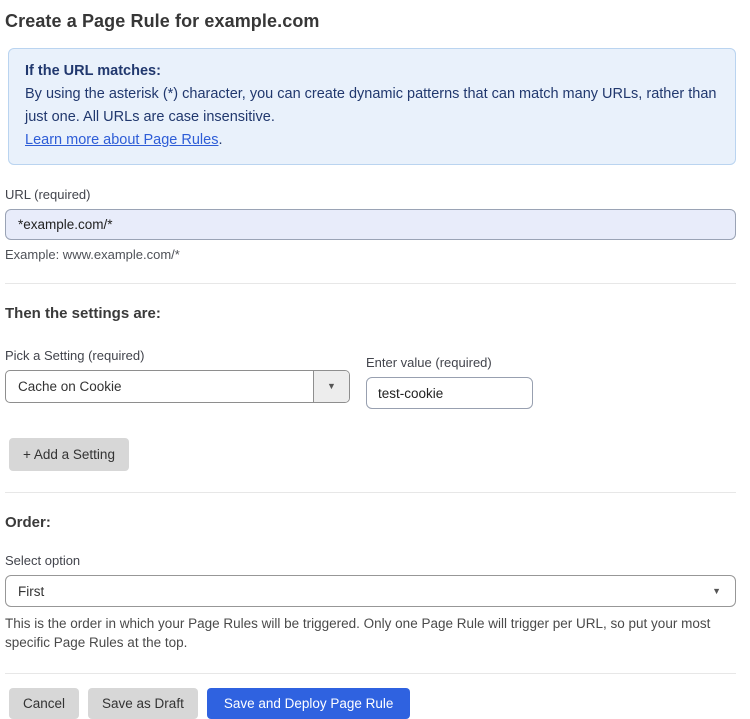  Describe the element at coordinates (92, 254) in the screenshot. I see `url-helper-text: Example: www.example.com/*` at that location.